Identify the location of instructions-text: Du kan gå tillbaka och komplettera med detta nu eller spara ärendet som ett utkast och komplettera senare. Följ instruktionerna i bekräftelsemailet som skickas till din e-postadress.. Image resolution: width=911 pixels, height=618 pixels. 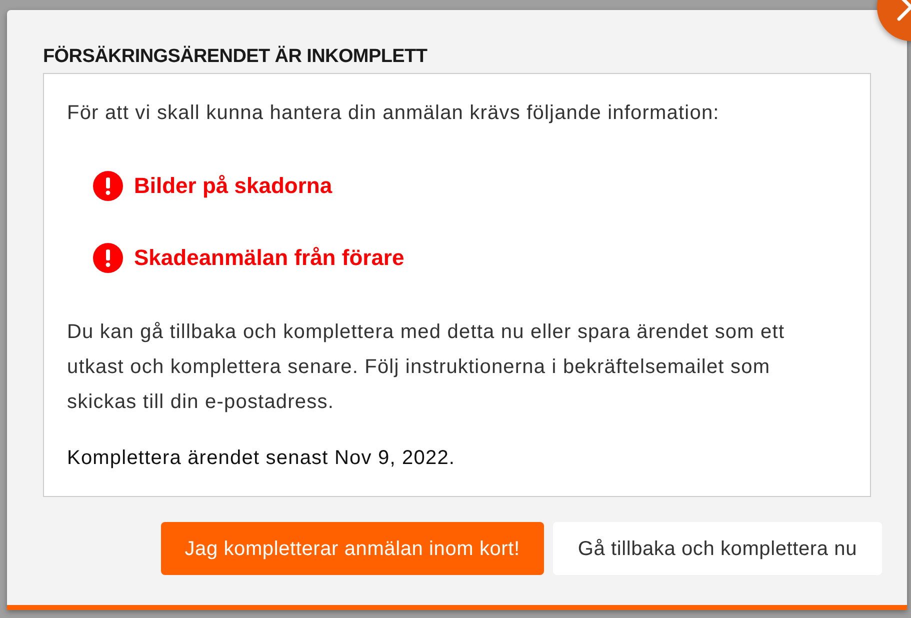
(426, 367).